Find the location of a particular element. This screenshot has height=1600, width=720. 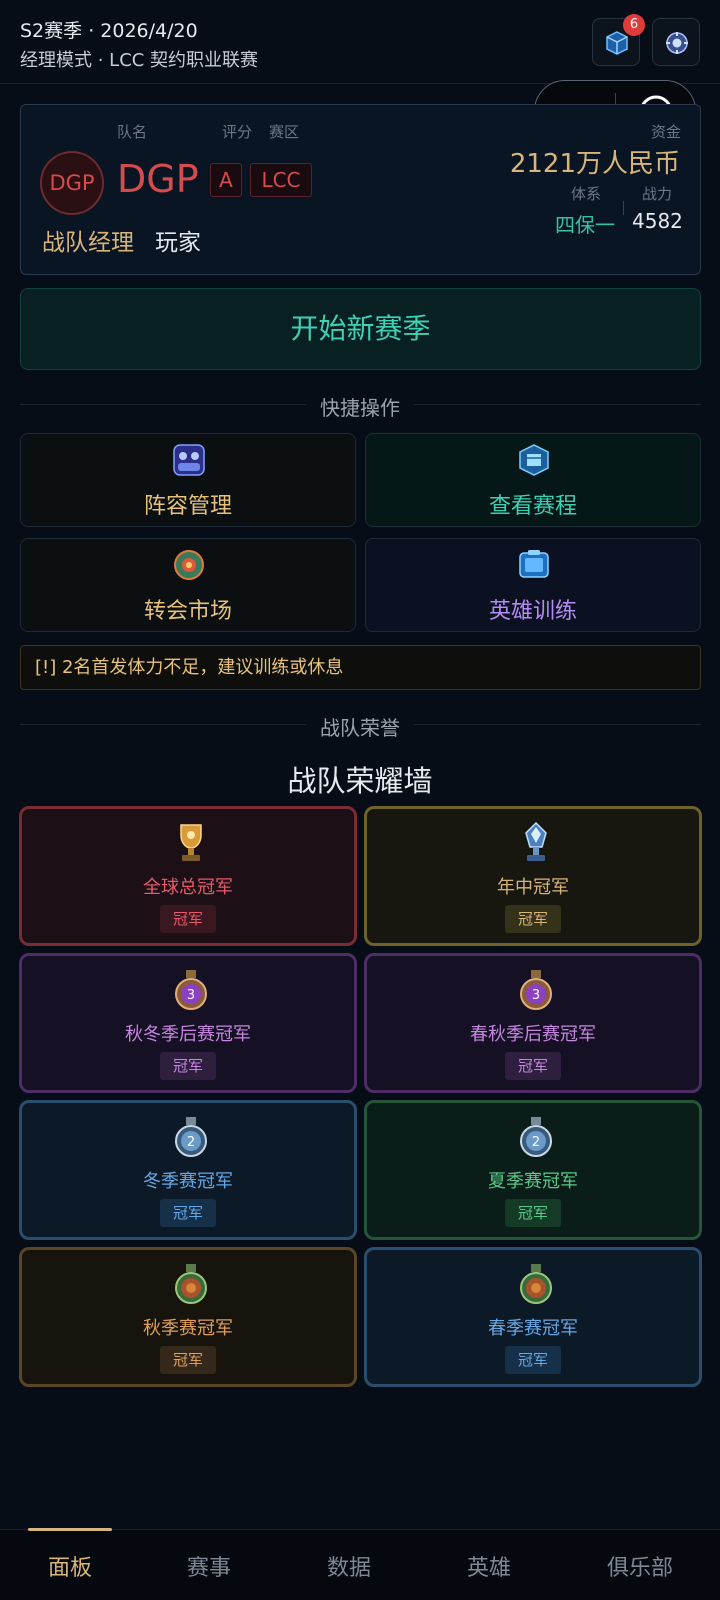

honor-card-winter-season: 2 冬季赛冠军 冠军 is located at coordinates (188, 1170).